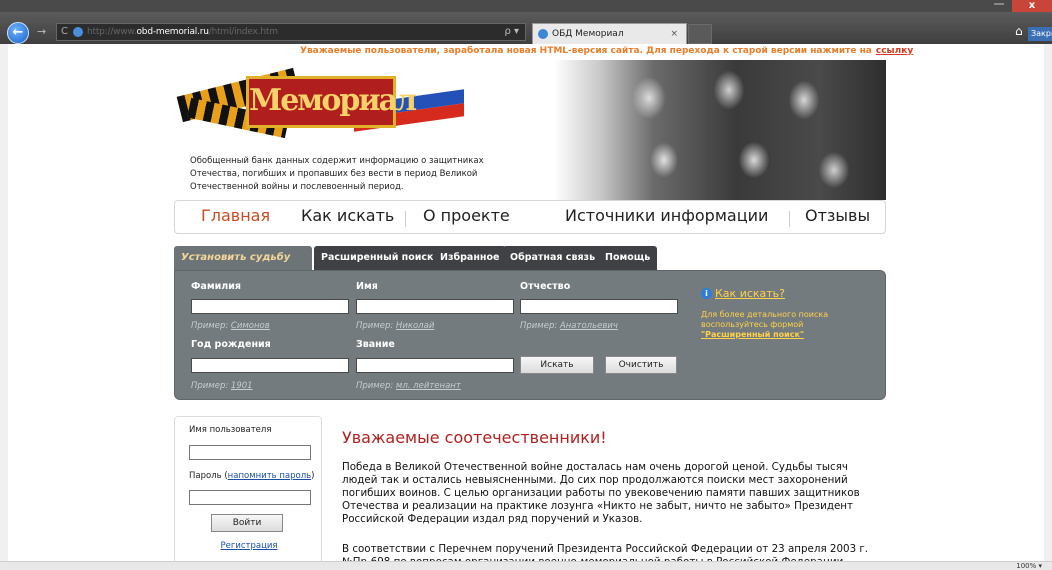 This screenshot has width=1052, height=570. I want to click on surname-input, so click(270, 306).